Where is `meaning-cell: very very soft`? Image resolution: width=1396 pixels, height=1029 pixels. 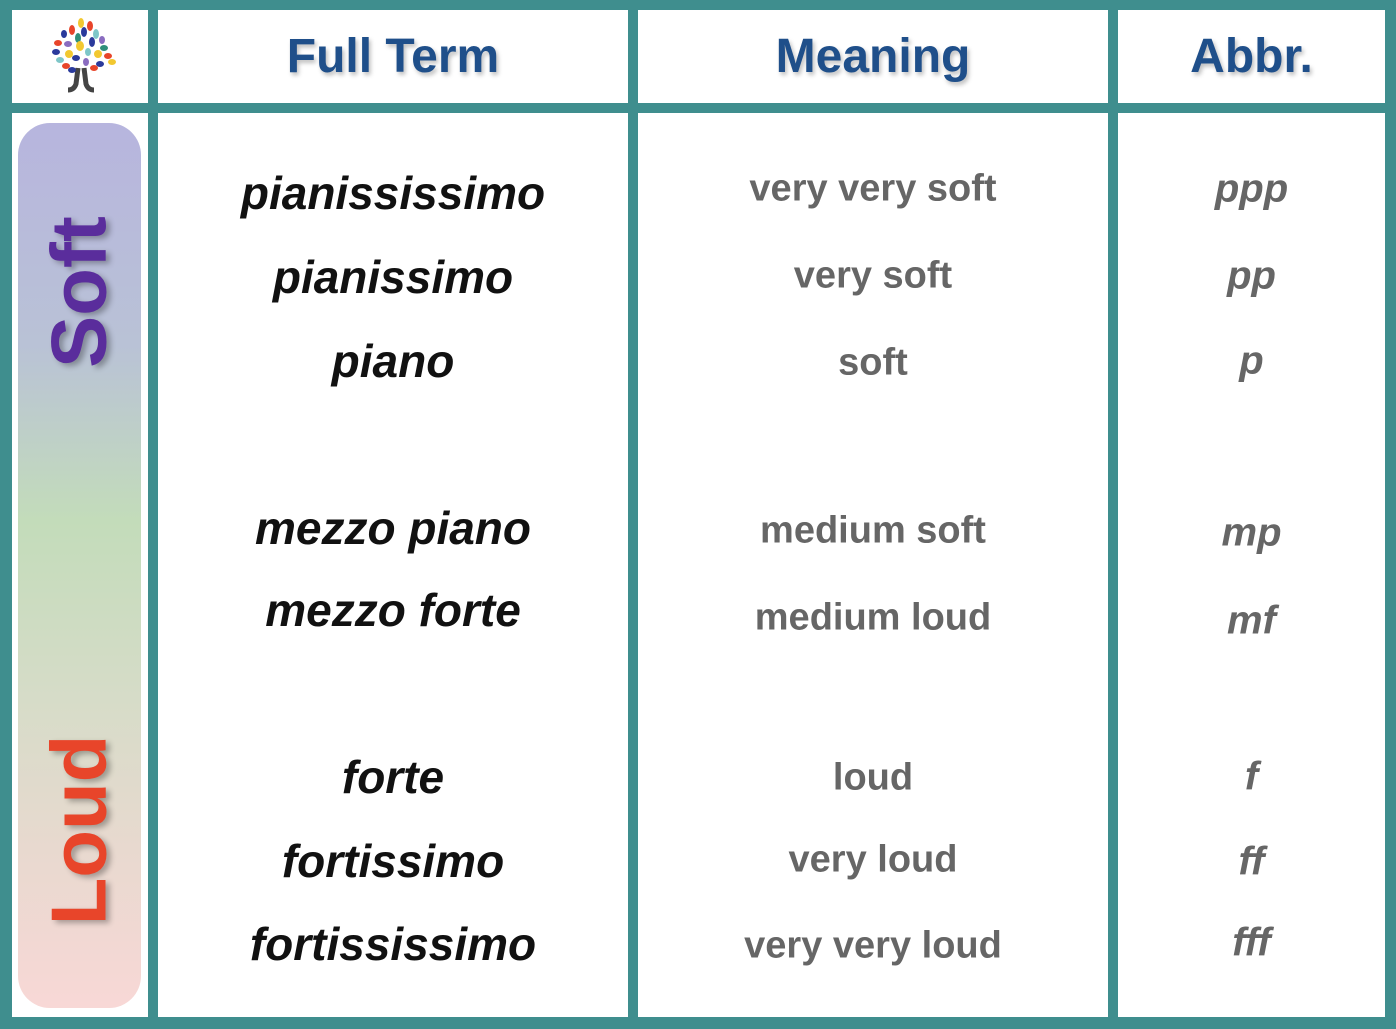
meaning-cell: very very soft is located at coordinates (873, 188).